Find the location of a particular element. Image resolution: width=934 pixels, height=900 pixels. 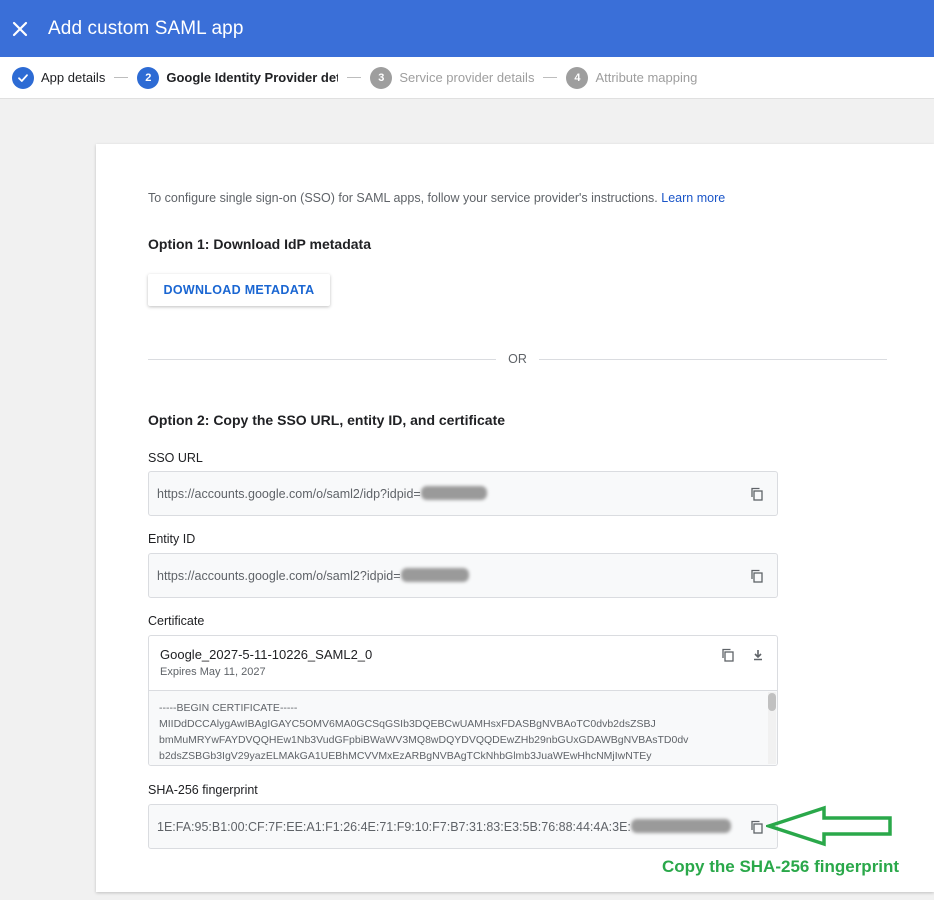

close-icon is located at coordinates (20, 28).